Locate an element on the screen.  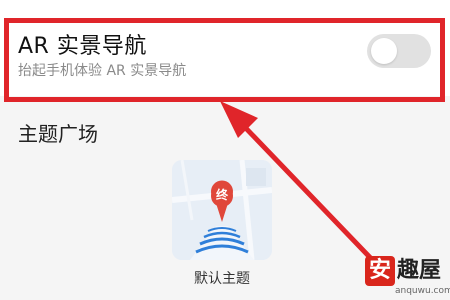
watermark-brand: 趣屋 is located at coordinates (419, 270).